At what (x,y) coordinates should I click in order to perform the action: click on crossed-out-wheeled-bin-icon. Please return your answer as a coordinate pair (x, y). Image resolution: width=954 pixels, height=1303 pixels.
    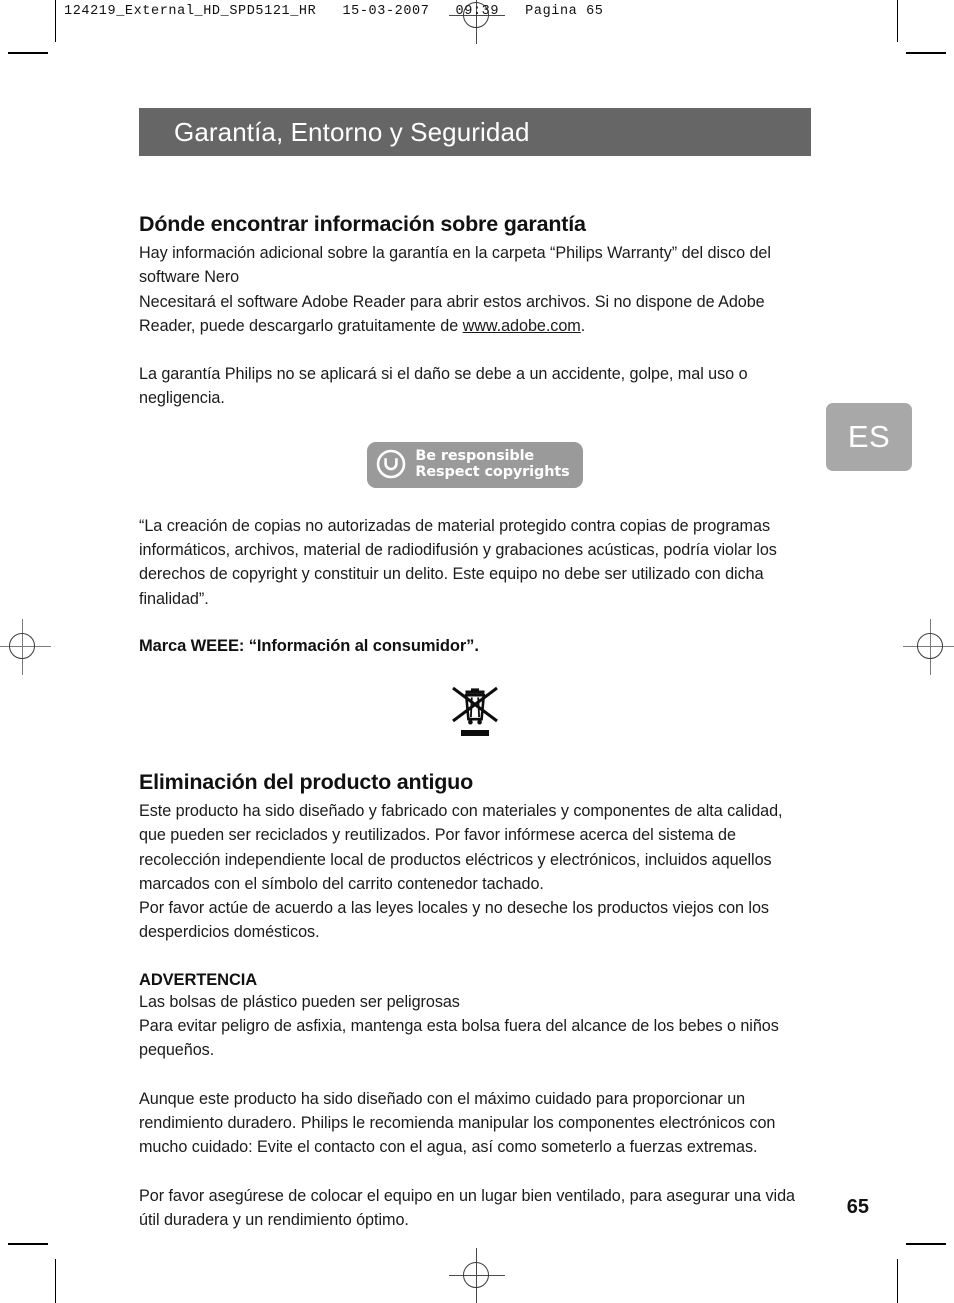
    Looking at the image, I should click on (475, 711).